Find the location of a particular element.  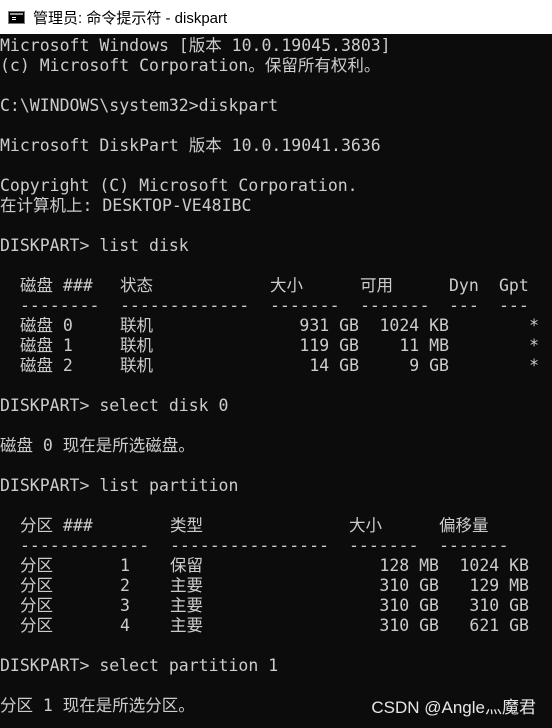

console-line: (c) Microsoft Corporation。保留所有权利。 is located at coordinates (190, 65).